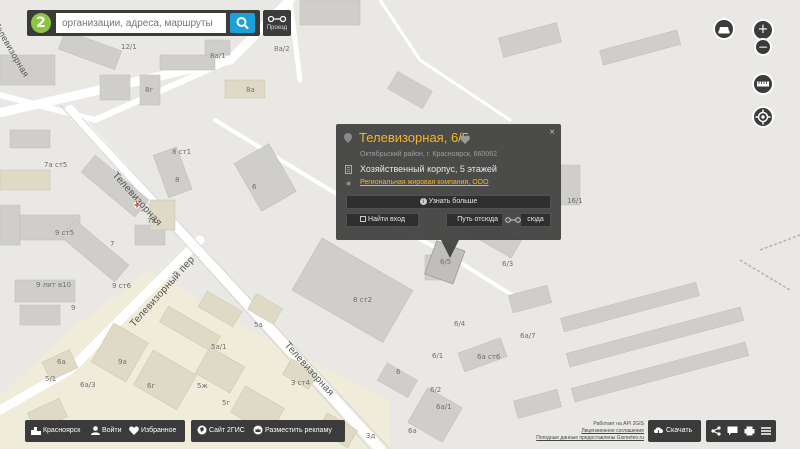 The image size is (800, 449). I want to click on ruler-icon, so click(763, 84).